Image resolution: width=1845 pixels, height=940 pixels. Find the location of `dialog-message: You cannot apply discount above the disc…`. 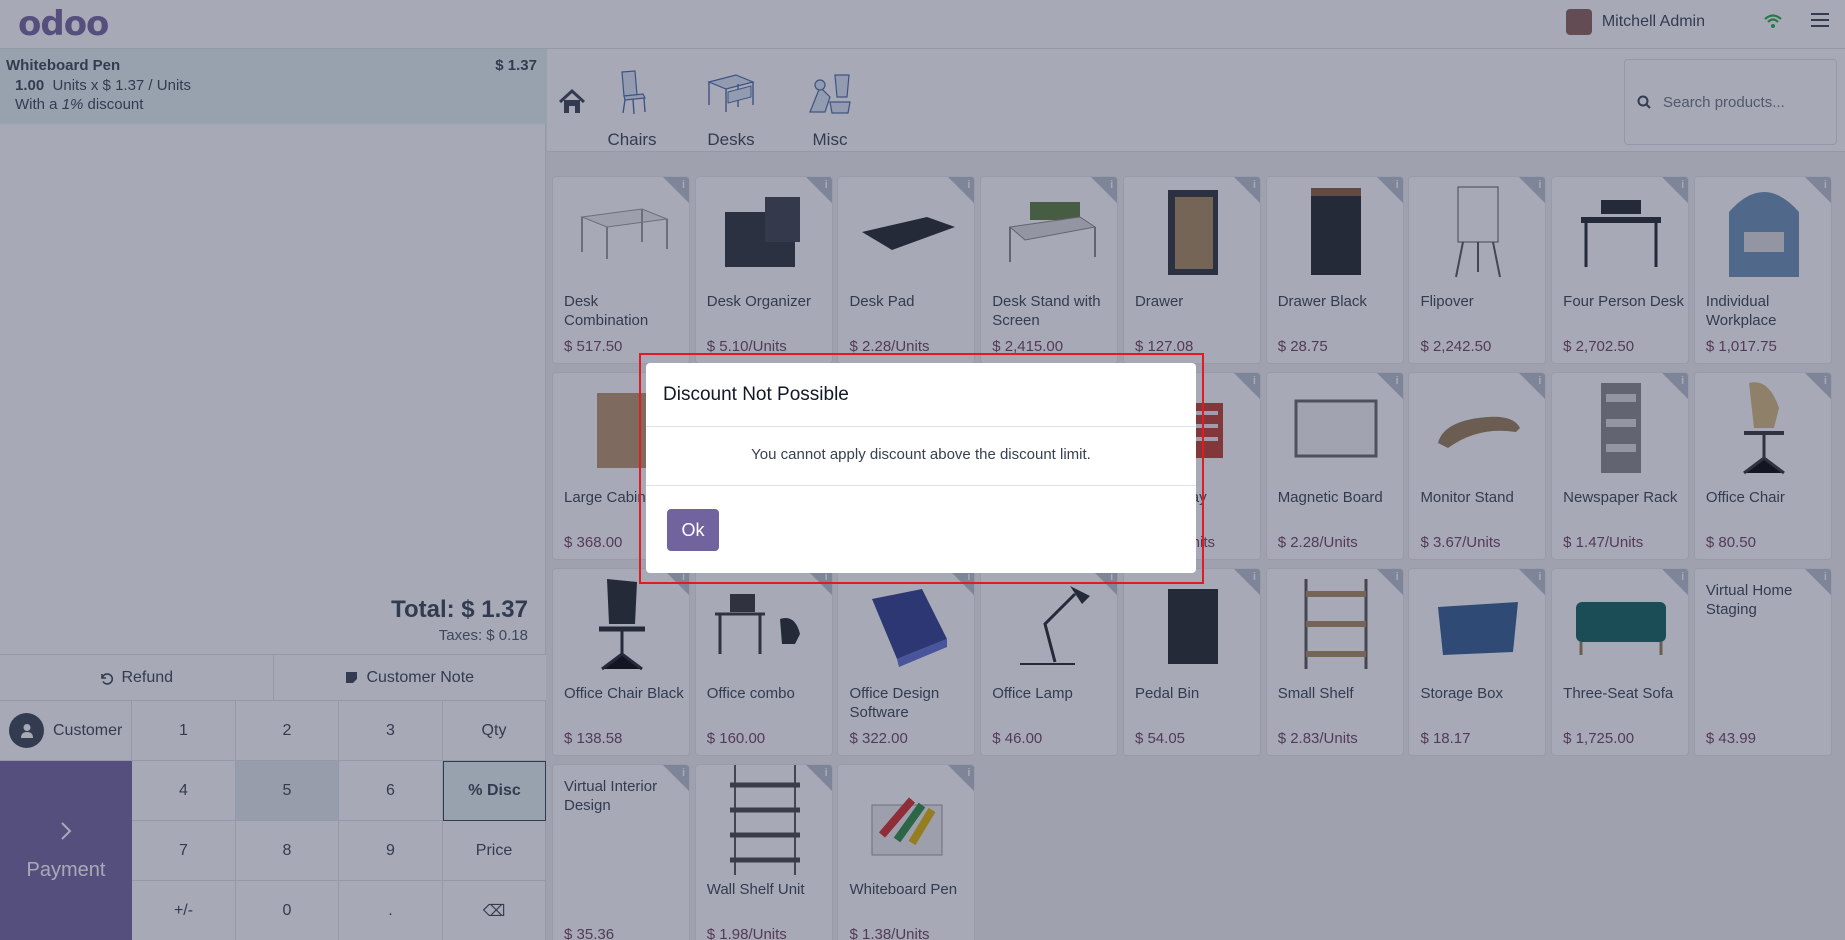

dialog-message: You cannot apply discount above the disc… is located at coordinates (921, 454).